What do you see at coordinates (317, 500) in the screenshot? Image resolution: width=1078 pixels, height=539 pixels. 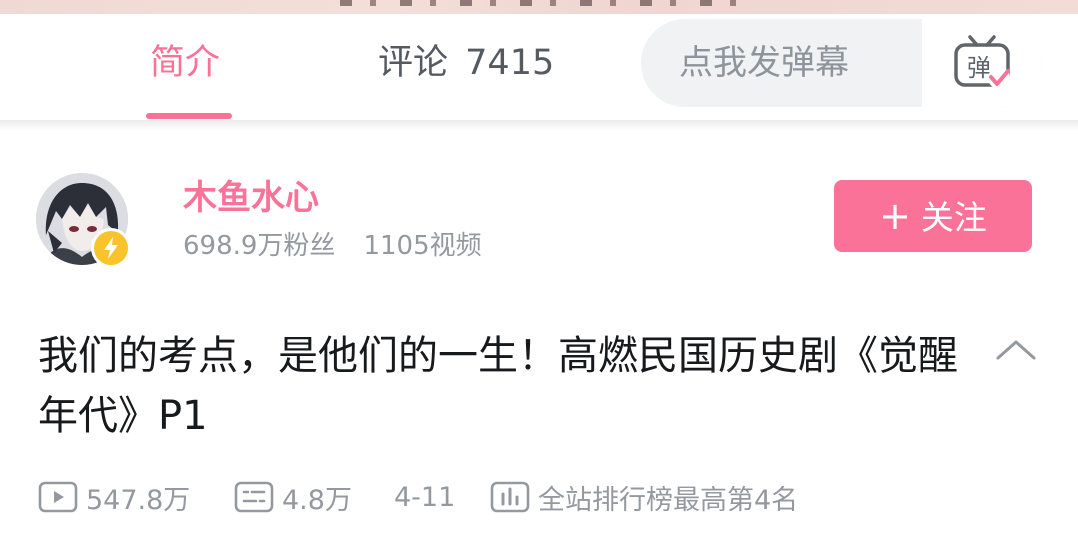 I see `danmaku-count-value: 4.8万` at bounding box center [317, 500].